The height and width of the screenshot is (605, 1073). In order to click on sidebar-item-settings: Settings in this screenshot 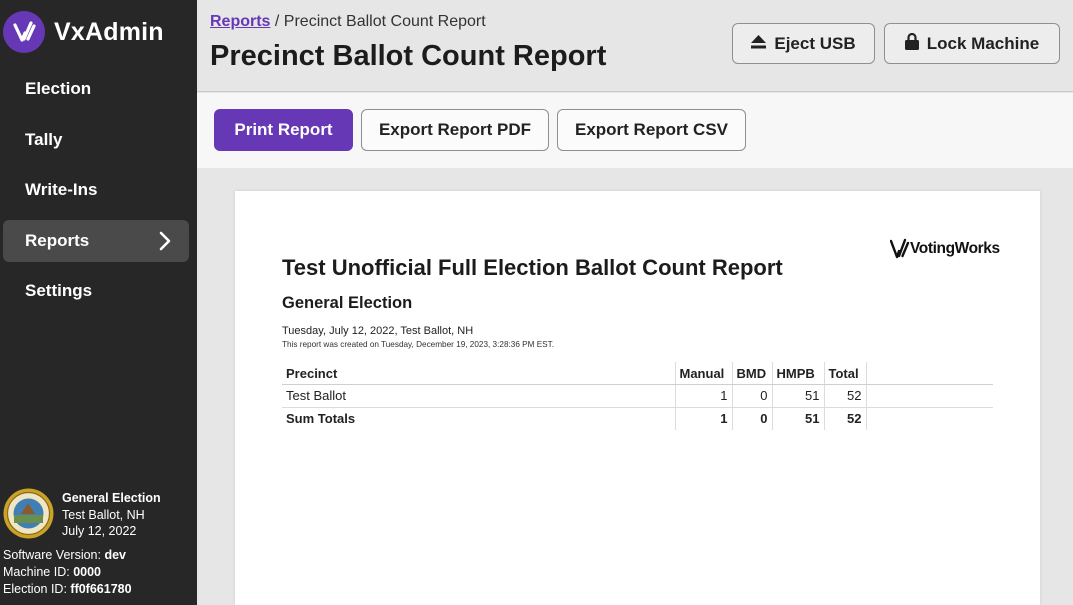, I will do `click(96, 291)`.